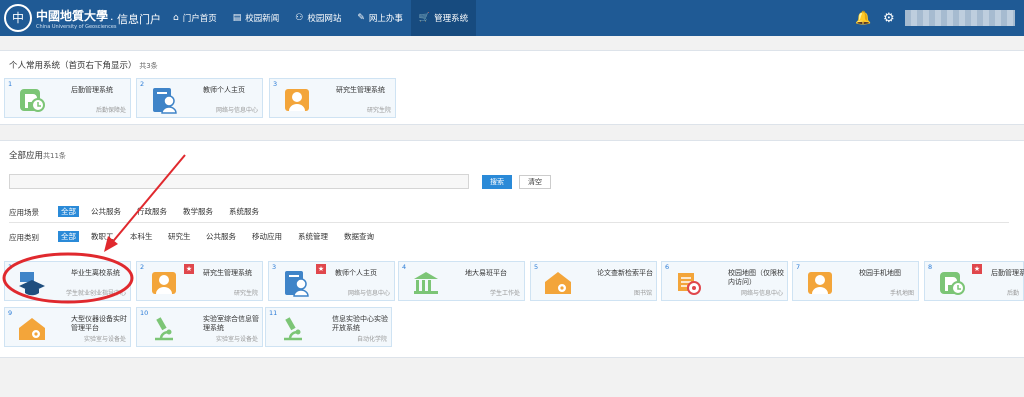 This screenshot has height=397, width=1024. Describe the element at coordinates (244, 211) in the screenshot. I see `scene-option-system: 系统服务` at that location.